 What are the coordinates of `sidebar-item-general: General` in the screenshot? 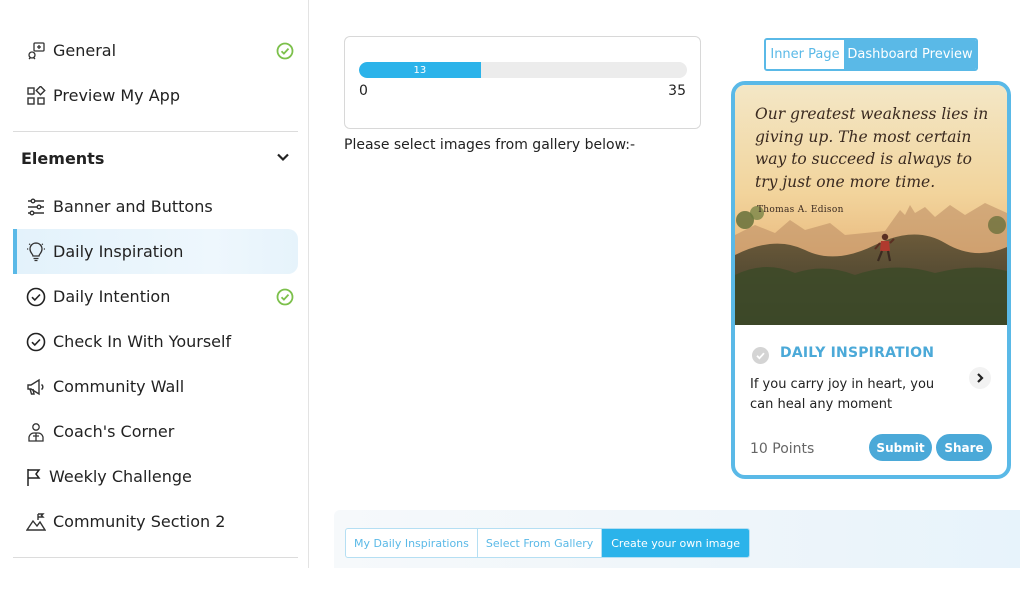 It's located at (155, 50).